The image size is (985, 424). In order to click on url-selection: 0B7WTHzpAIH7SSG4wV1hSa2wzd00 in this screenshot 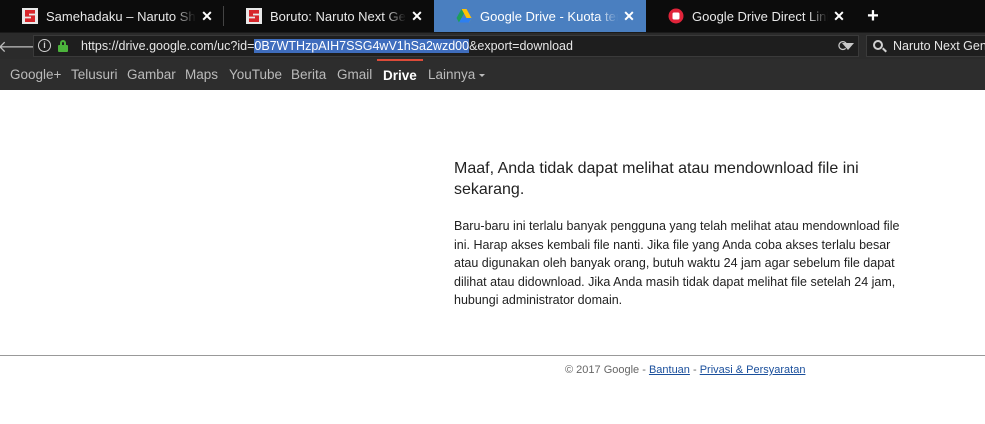, I will do `click(362, 46)`.